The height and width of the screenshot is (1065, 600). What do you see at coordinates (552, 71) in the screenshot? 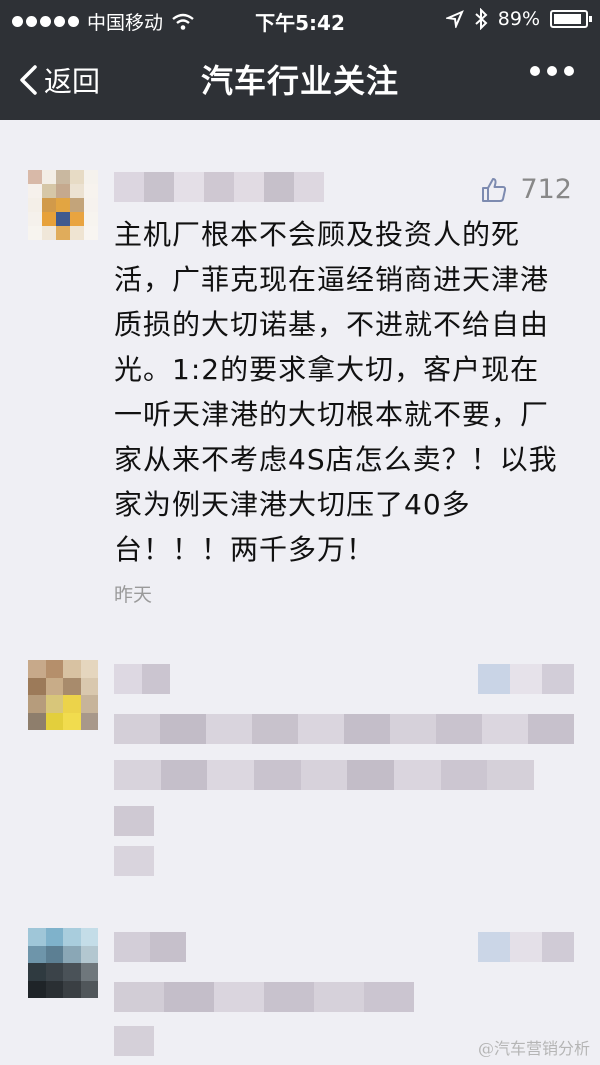
I see `more-dots-icon` at bounding box center [552, 71].